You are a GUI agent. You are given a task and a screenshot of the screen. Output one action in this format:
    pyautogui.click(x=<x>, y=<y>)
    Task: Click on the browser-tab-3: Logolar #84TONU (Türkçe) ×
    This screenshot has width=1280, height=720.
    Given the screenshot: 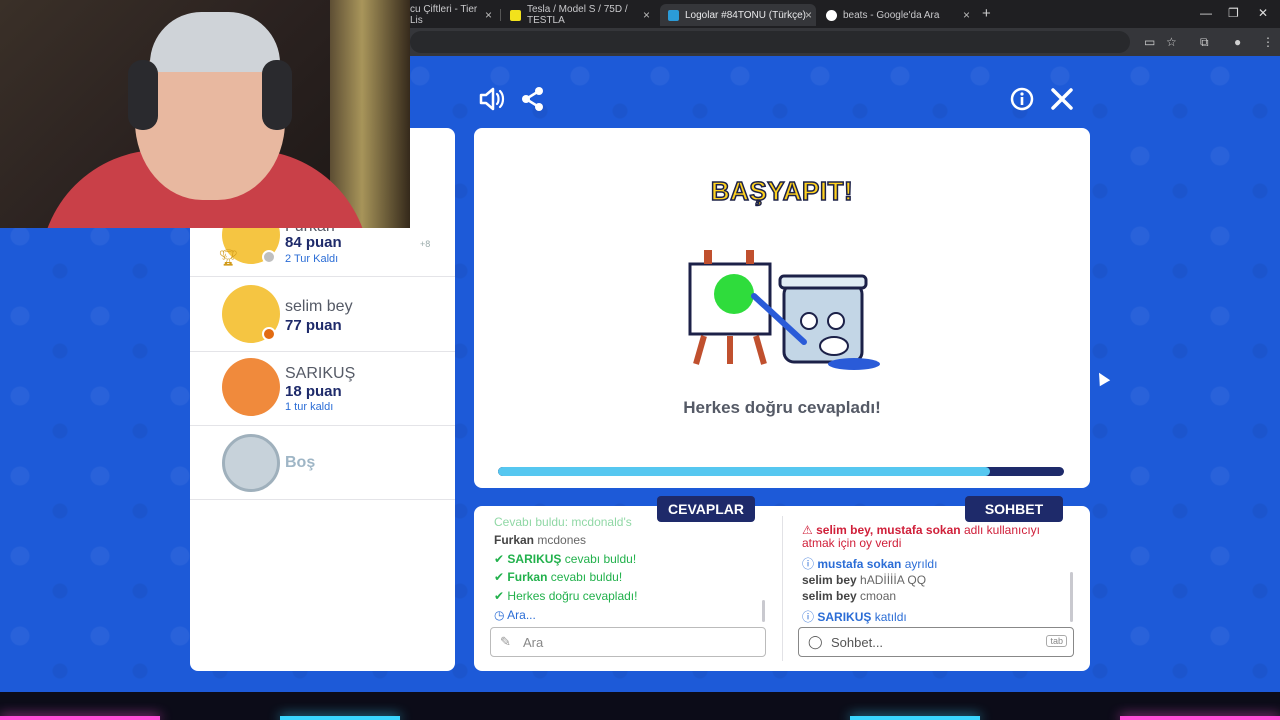 What is the action you would take?
    pyautogui.click(x=738, y=15)
    